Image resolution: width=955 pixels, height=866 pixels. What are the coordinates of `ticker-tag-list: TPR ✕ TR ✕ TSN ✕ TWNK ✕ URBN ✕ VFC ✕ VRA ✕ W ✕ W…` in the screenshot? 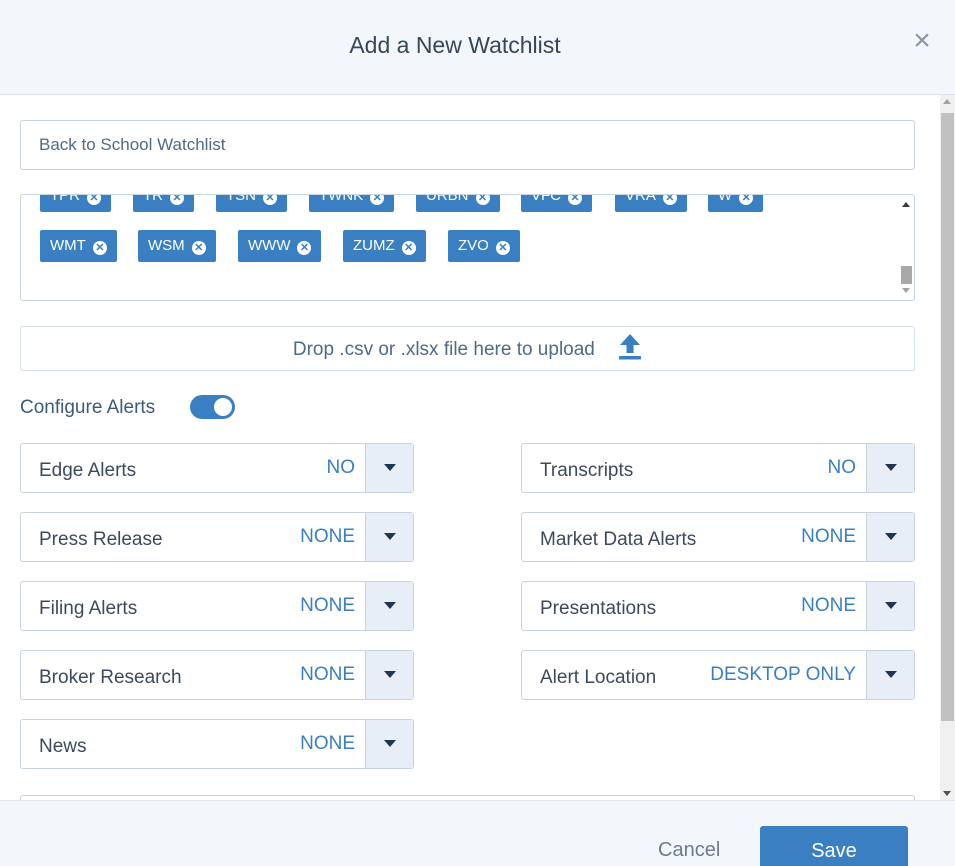 It's located at (470, 237).